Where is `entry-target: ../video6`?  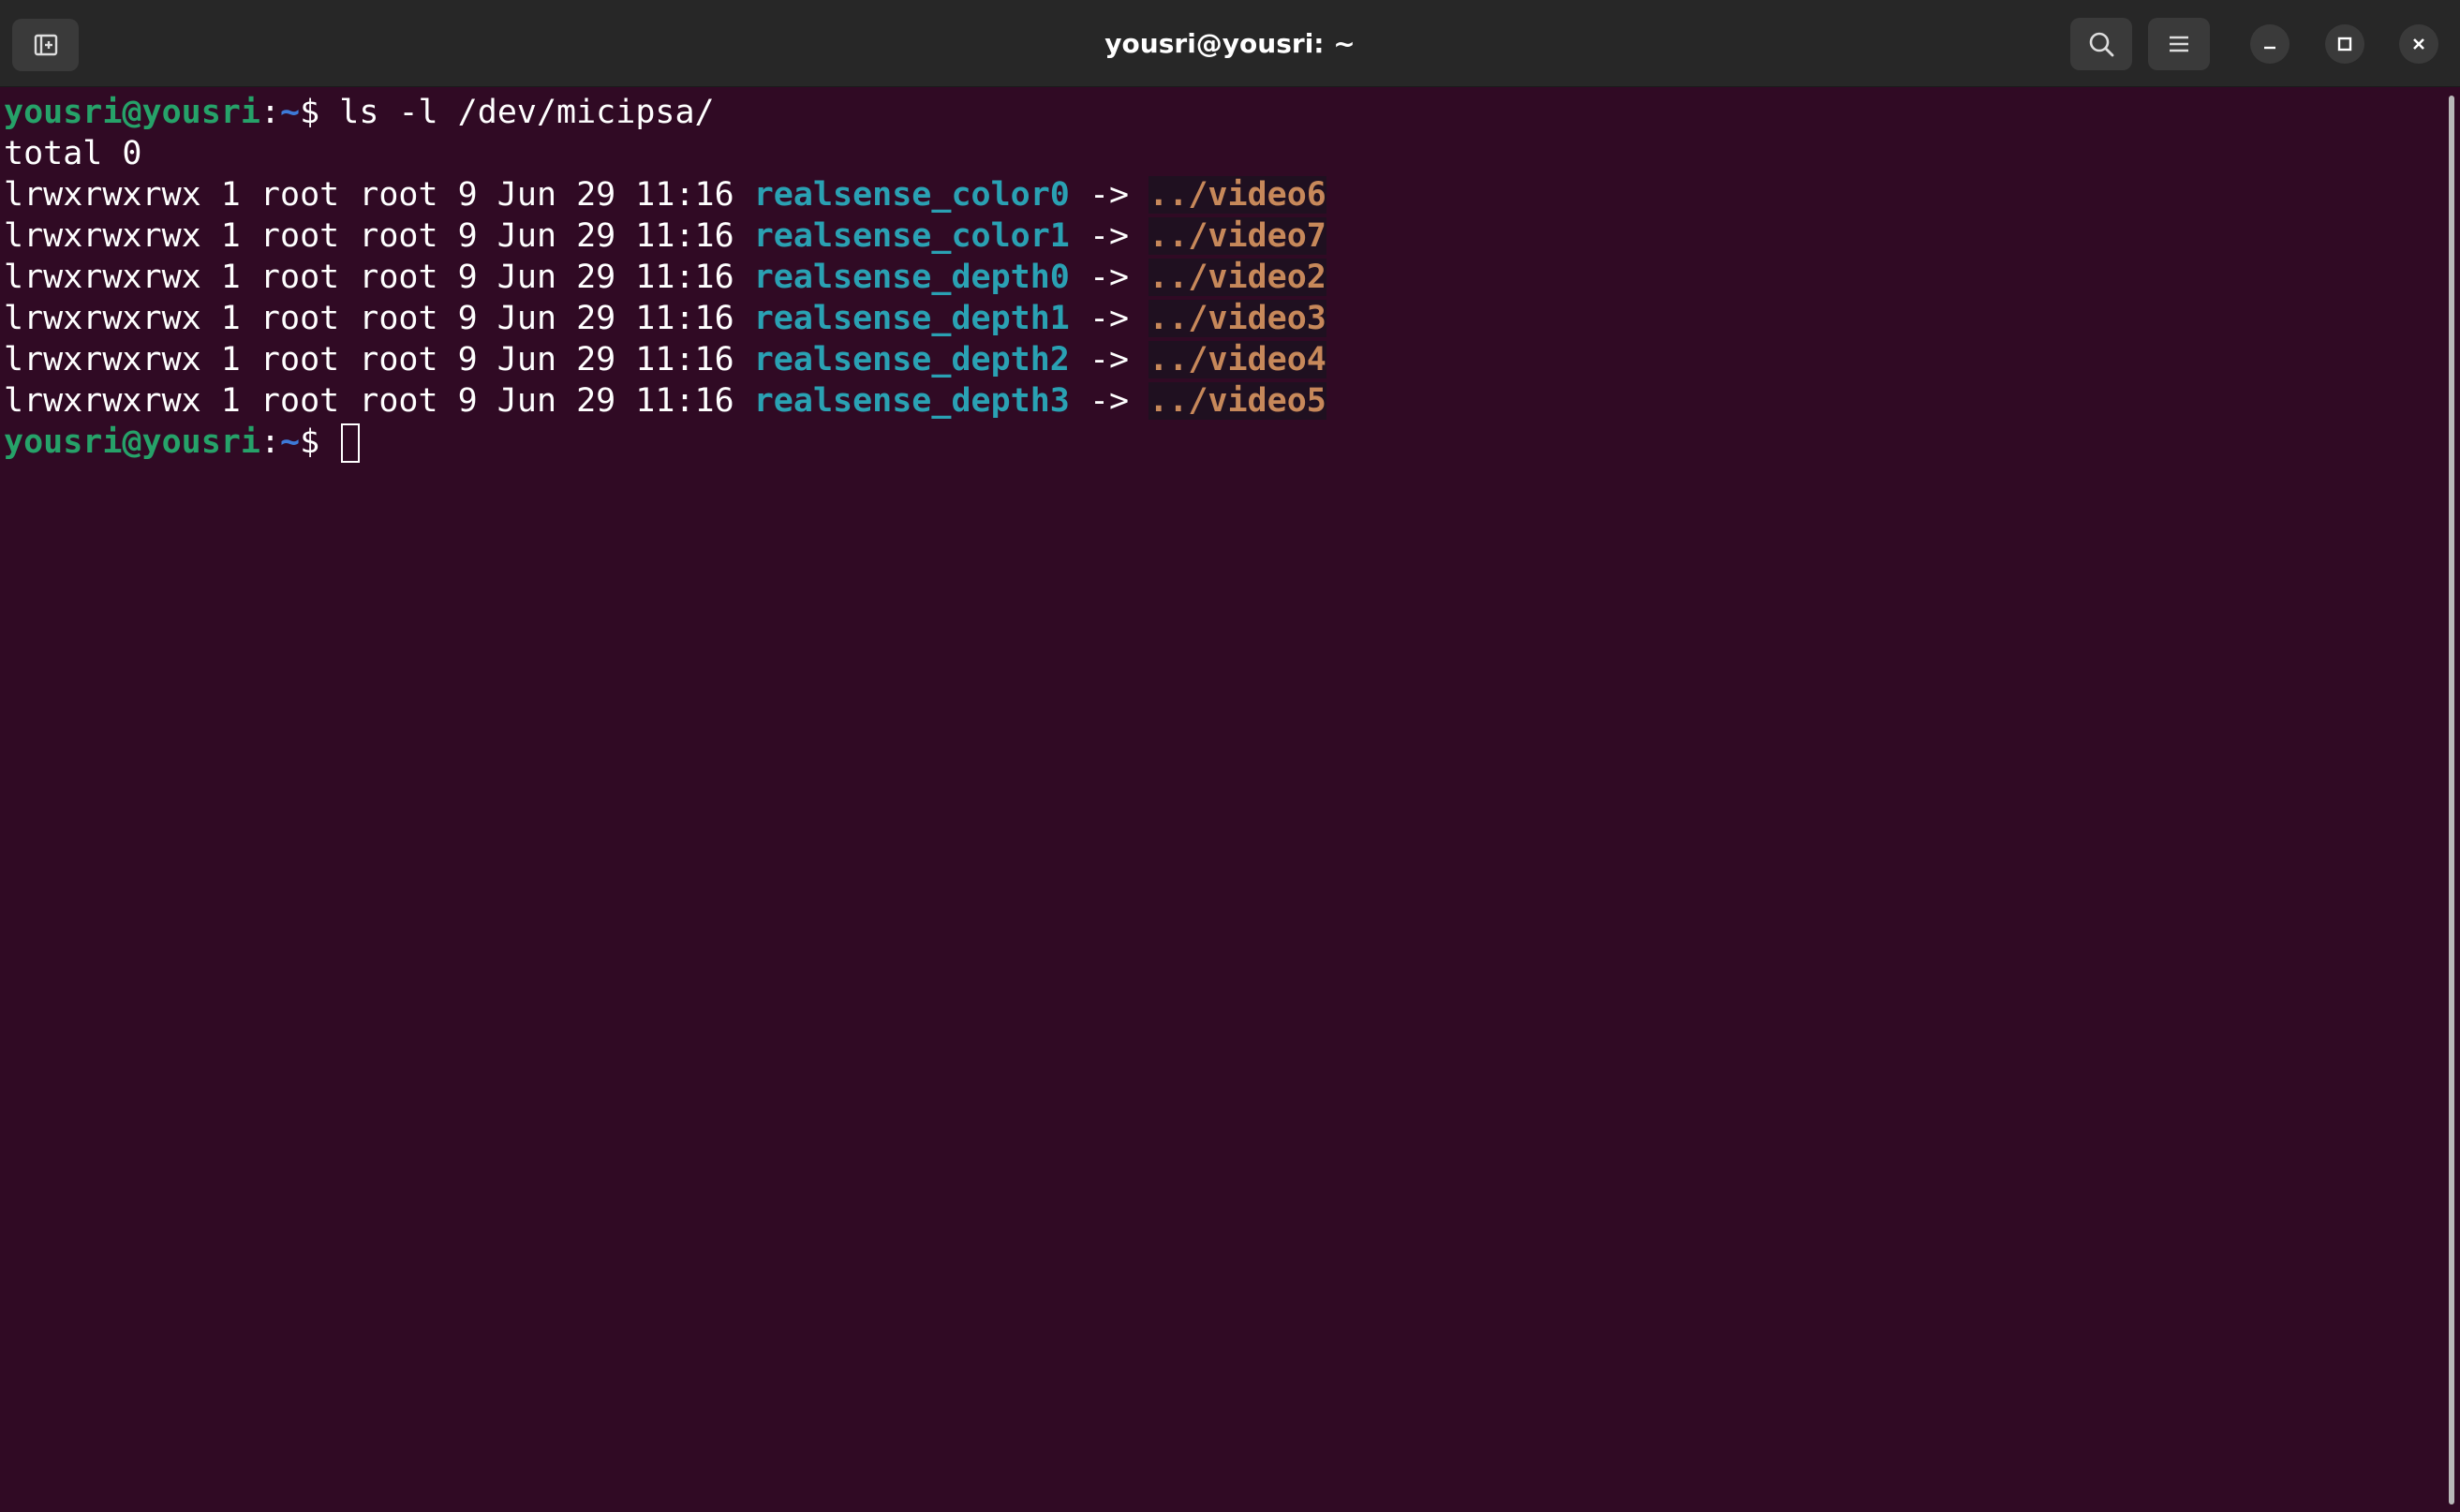
entry-target: ../video6 is located at coordinates (1237, 195).